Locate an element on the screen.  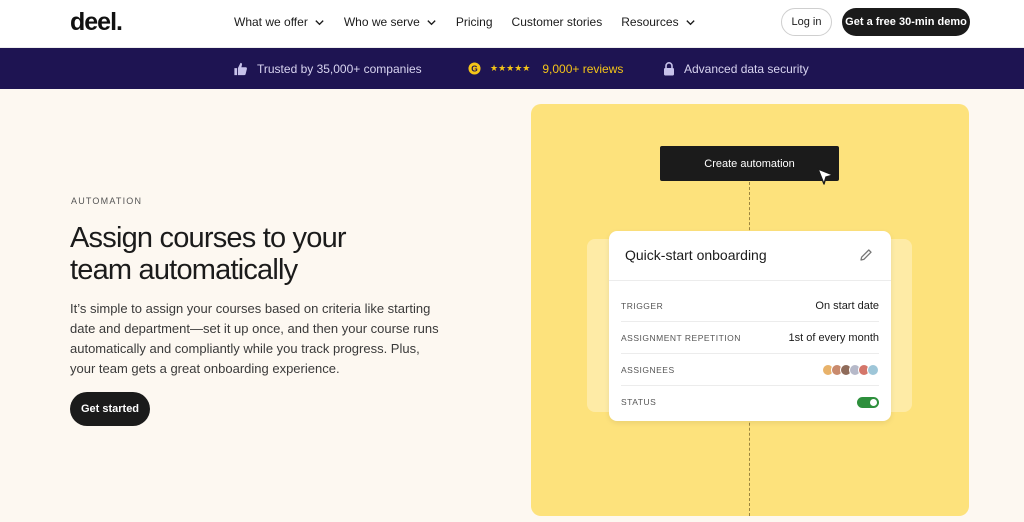
pencil-edit-icon is located at coordinates (866, 255).